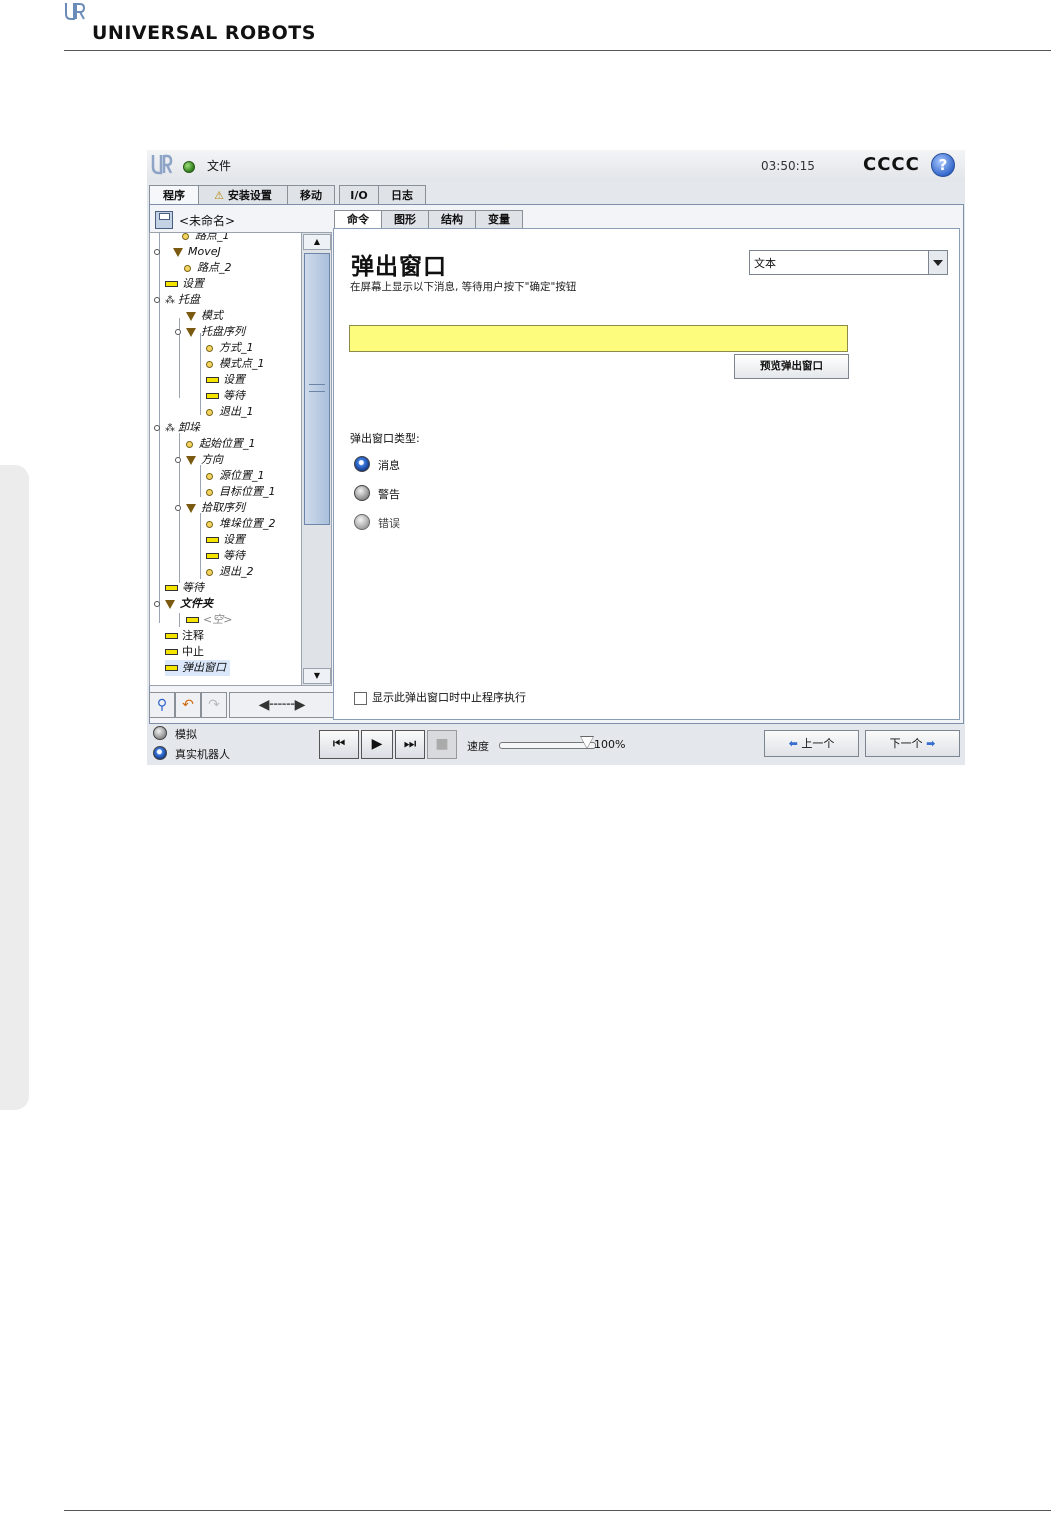 The height and width of the screenshot is (1513, 1051). Describe the element at coordinates (202, 754) in the screenshot. I see `mode-real-robot-label: 真实机器人` at that location.